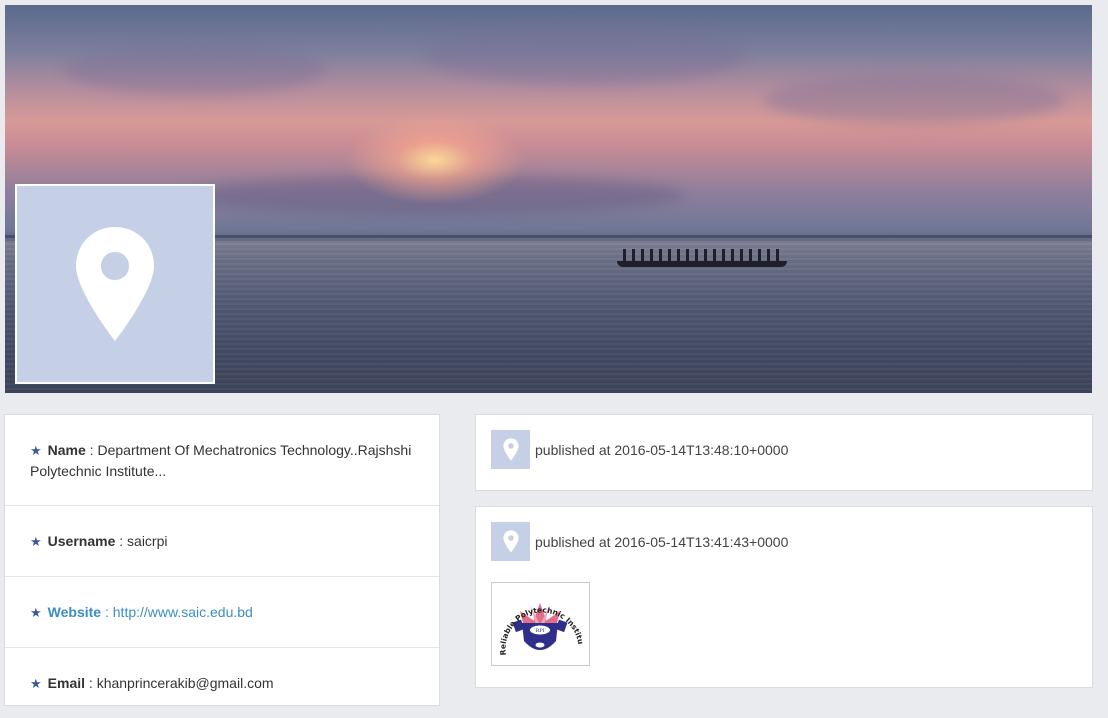 The height and width of the screenshot is (718, 1108). Describe the element at coordinates (81, 540) in the screenshot. I see `username-label: Username` at that location.